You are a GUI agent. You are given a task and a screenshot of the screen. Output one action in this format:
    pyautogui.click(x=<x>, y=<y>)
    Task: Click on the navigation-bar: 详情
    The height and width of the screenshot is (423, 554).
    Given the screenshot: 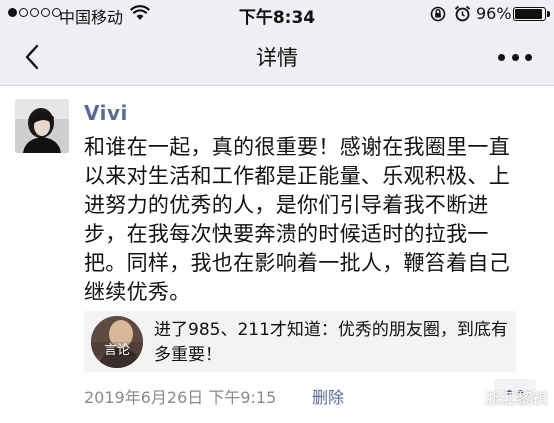 What is the action you would take?
    pyautogui.click(x=277, y=57)
    